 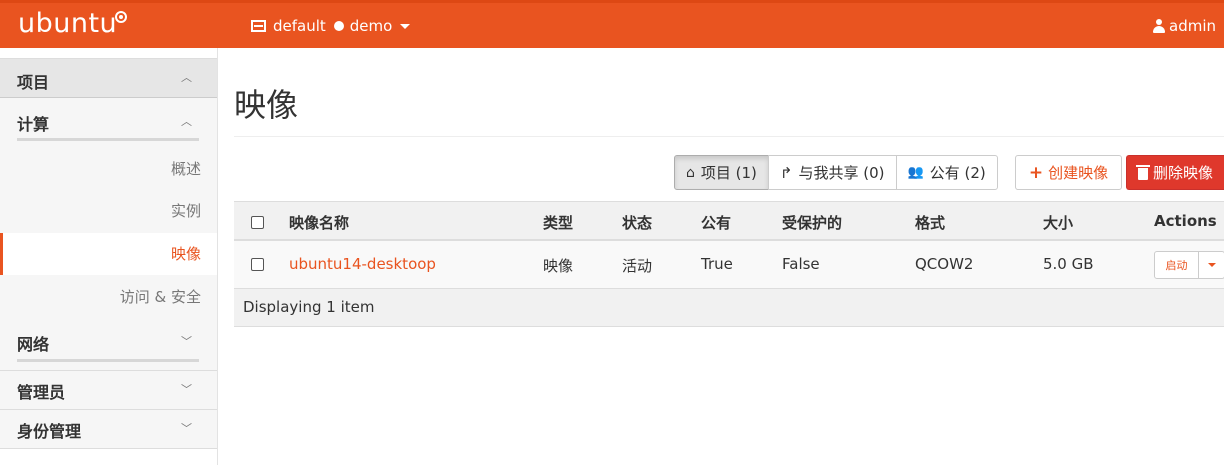 What do you see at coordinates (108, 169) in the screenshot?
I see `sidebar-item-overview: 概述` at bounding box center [108, 169].